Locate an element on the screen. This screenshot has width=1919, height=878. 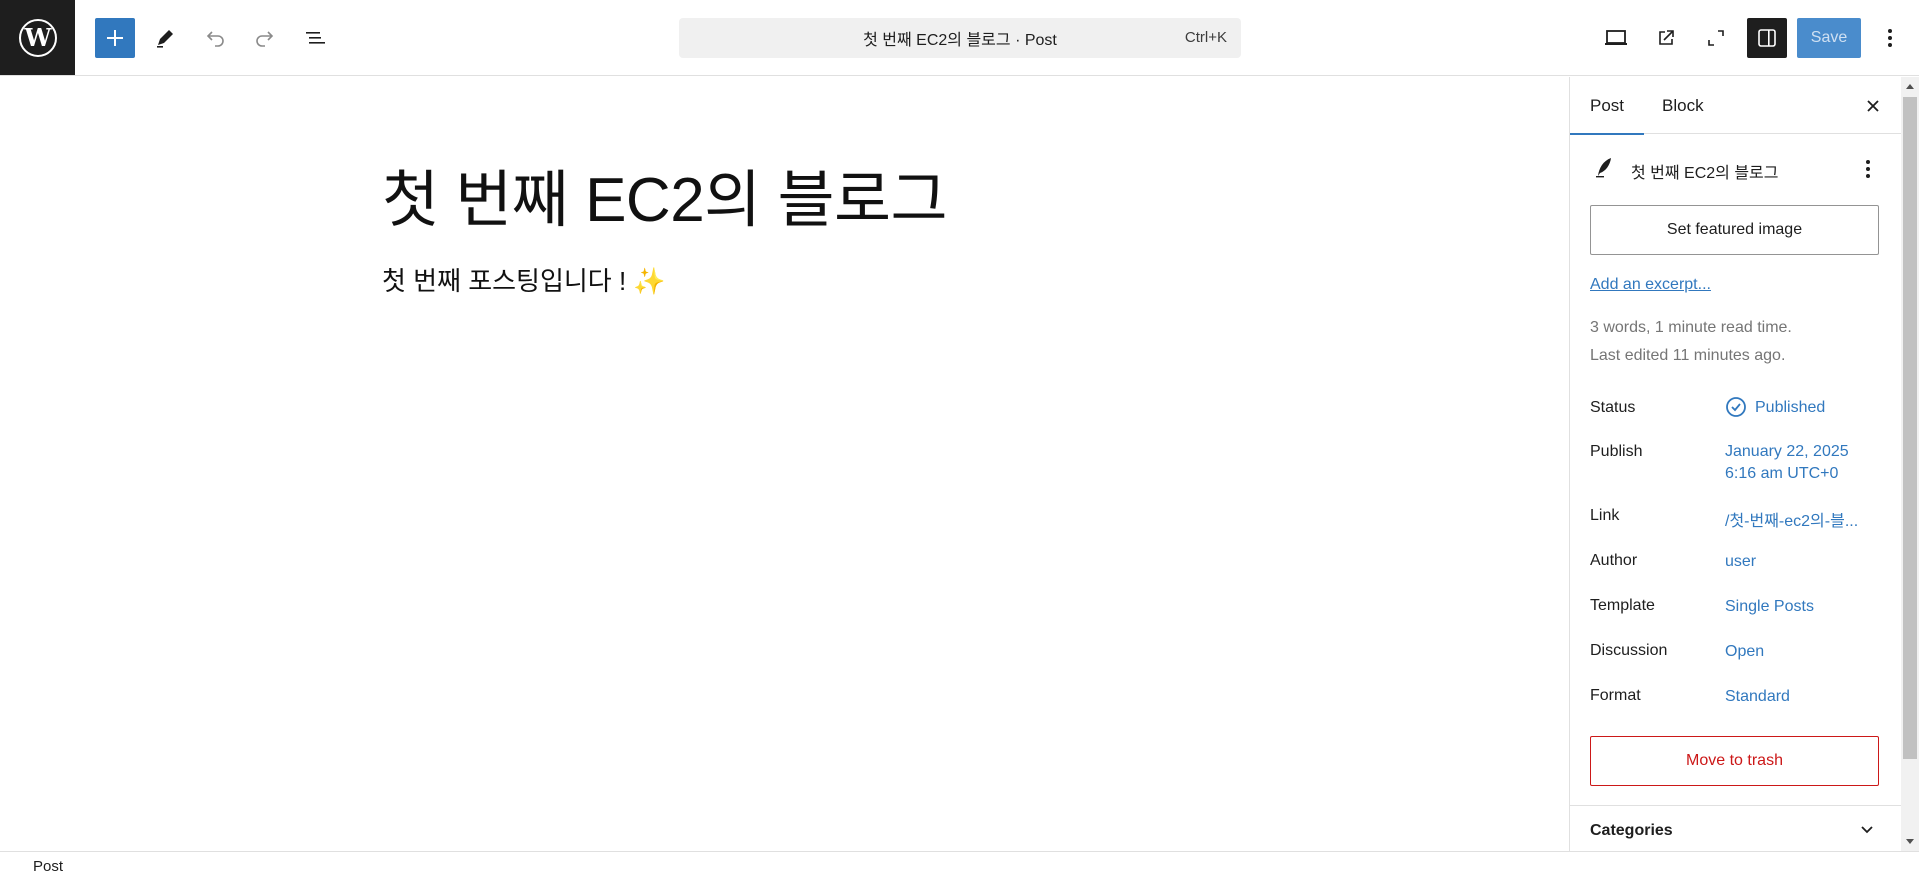
add-block-button is located at coordinates (115, 38).